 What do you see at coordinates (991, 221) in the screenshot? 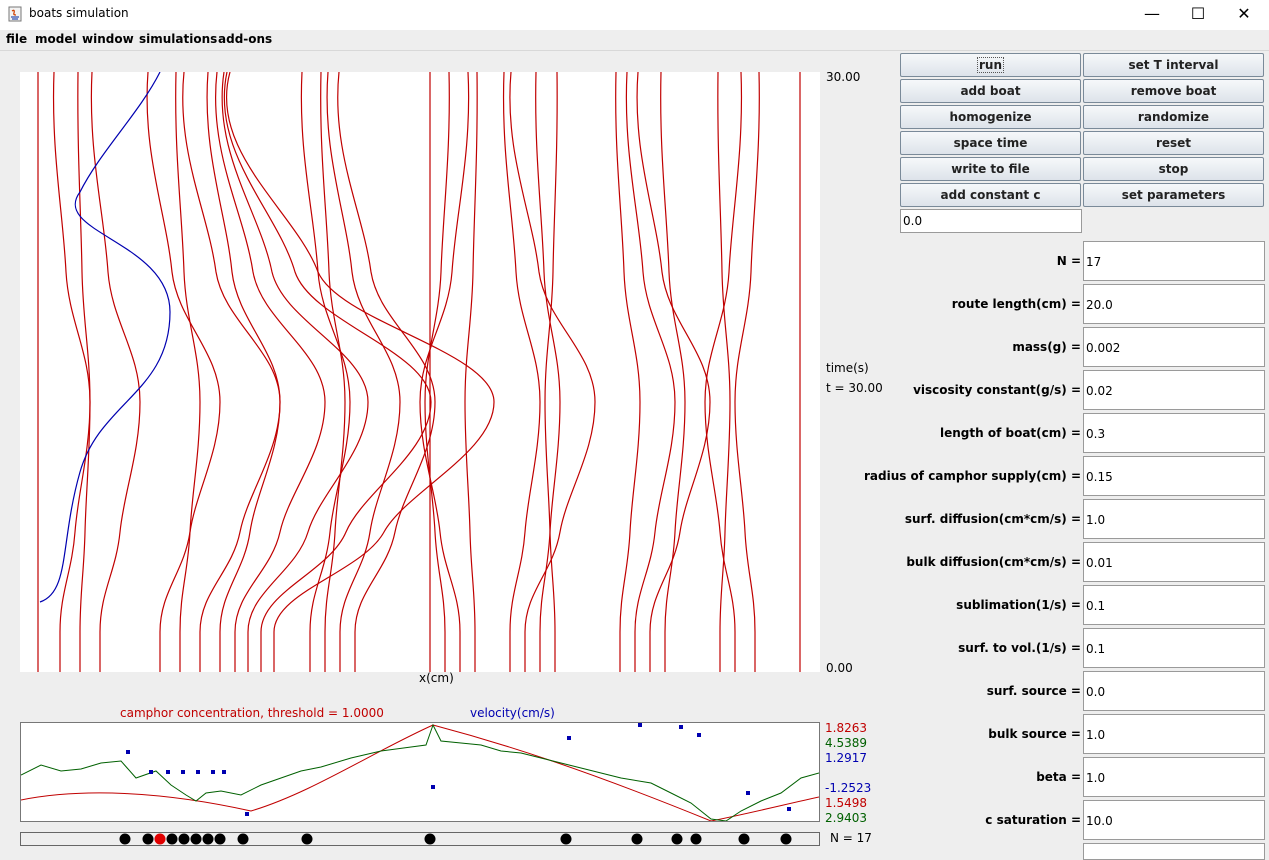
I see `constant-c-input: 0.0` at bounding box center [991, 221].